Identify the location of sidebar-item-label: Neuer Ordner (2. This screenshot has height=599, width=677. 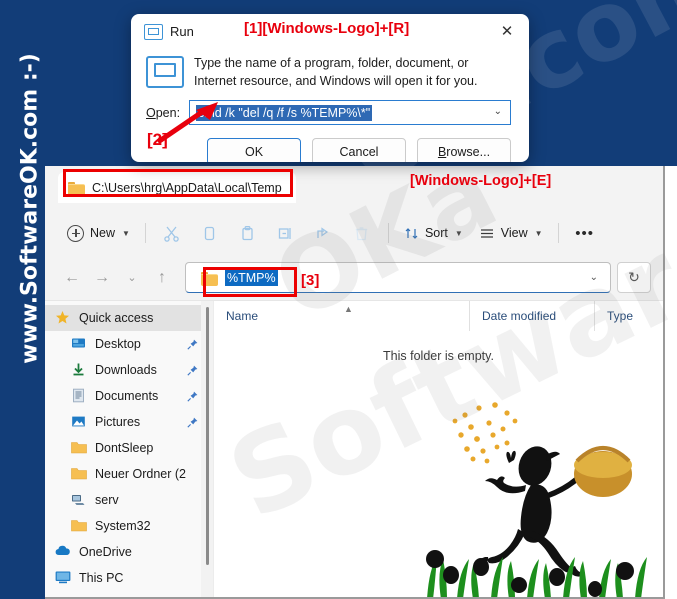
(141, 474).